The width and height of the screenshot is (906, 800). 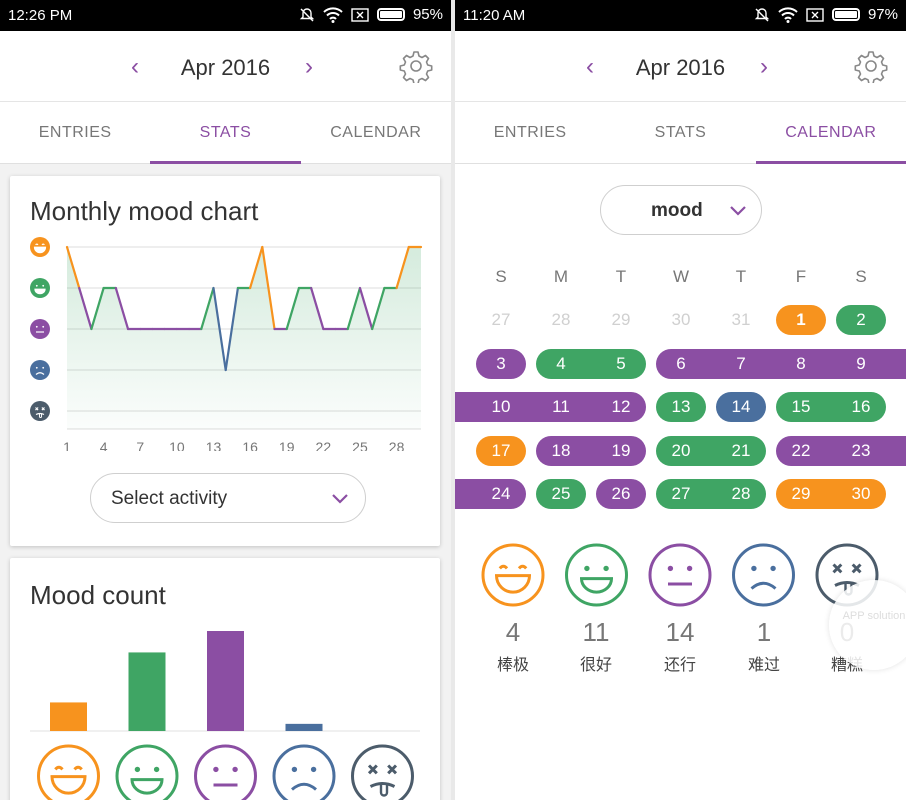 I want to click on mood-bar-chart, so click(x=225, y=715).